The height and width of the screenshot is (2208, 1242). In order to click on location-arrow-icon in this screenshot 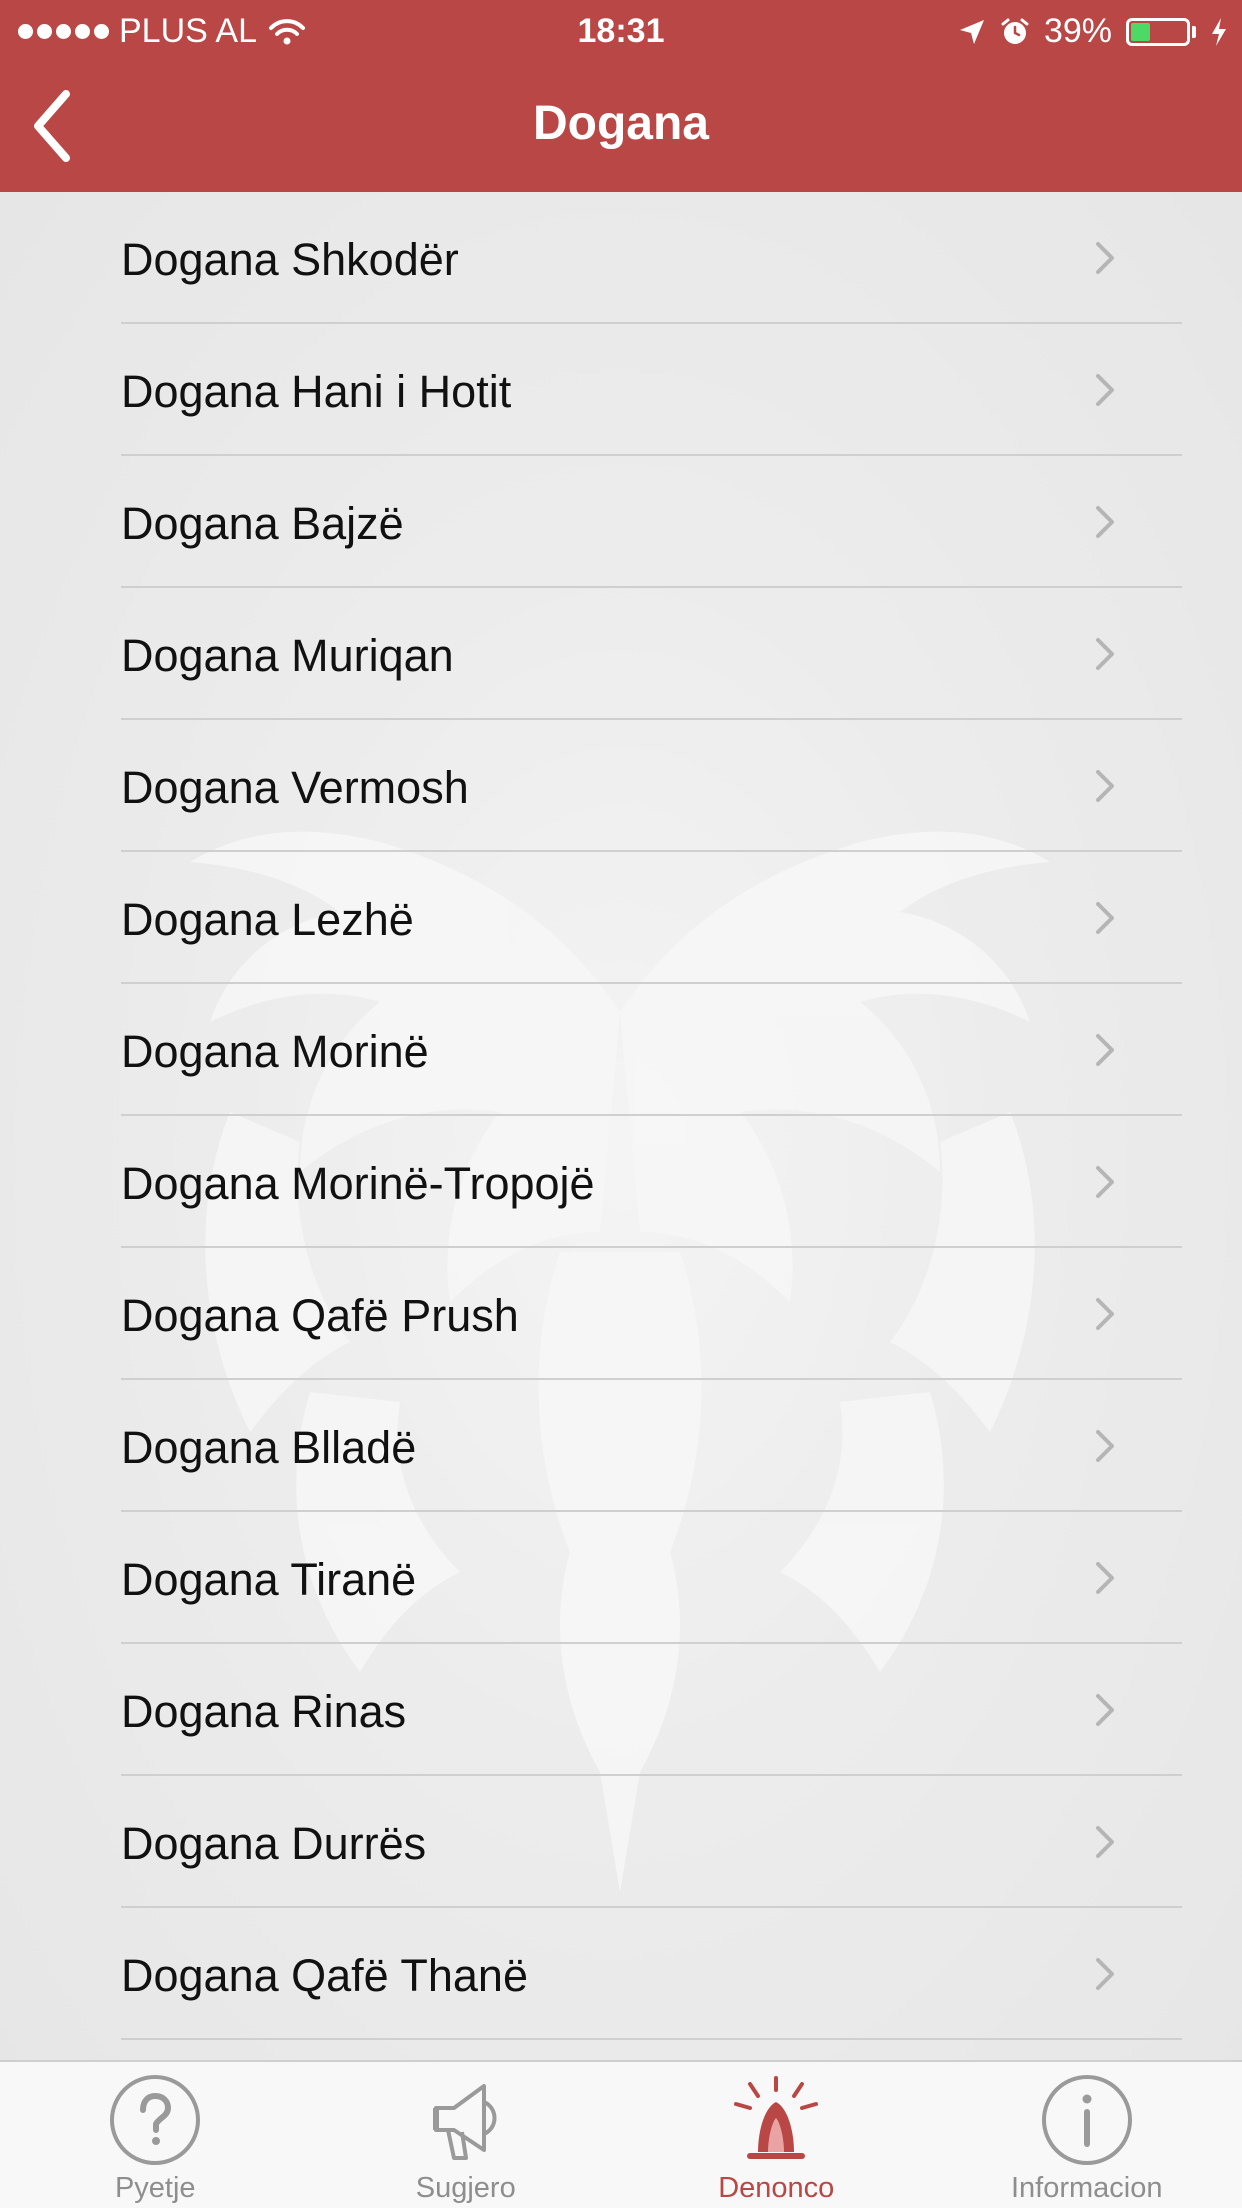, I will do `click(971, 31)`.